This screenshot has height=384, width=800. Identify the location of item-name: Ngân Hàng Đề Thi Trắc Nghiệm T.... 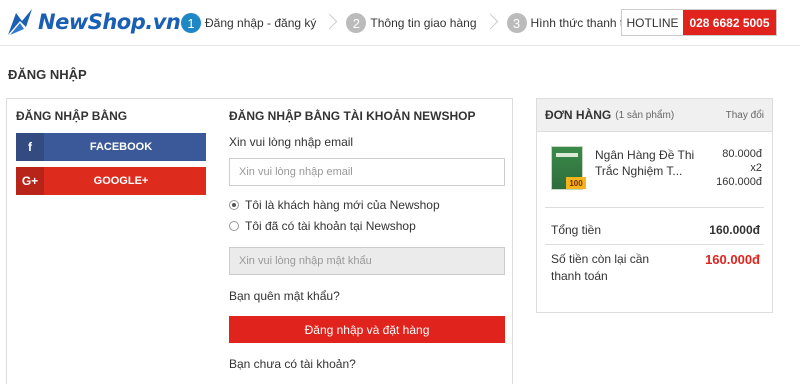
(645, 163).